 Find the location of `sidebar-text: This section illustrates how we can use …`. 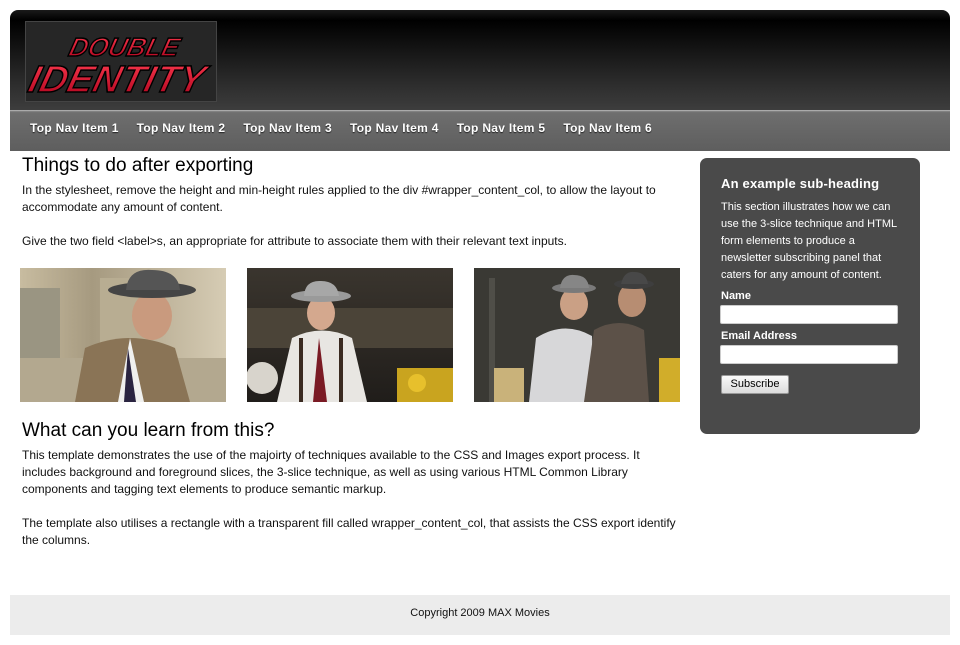

sidebar-text: This section illustrates how we can use … is located at coordinates (809, 241).